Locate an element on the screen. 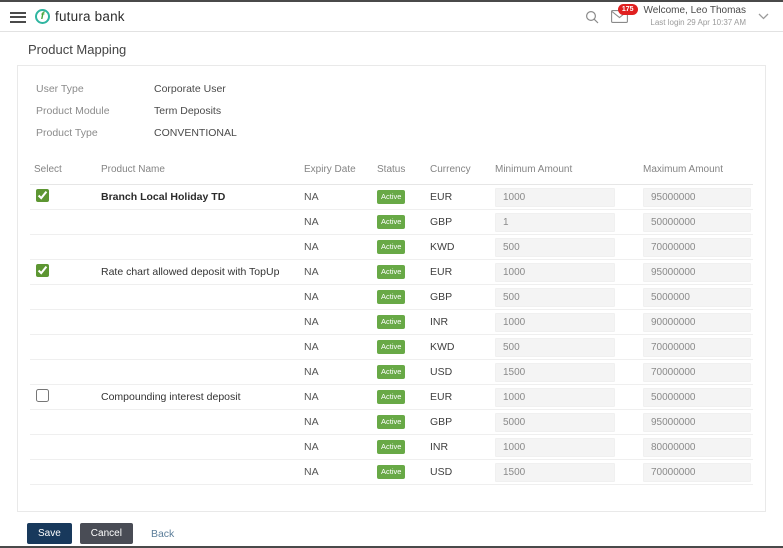  cancel-button: Cancel is located at coordinates (106, 533).